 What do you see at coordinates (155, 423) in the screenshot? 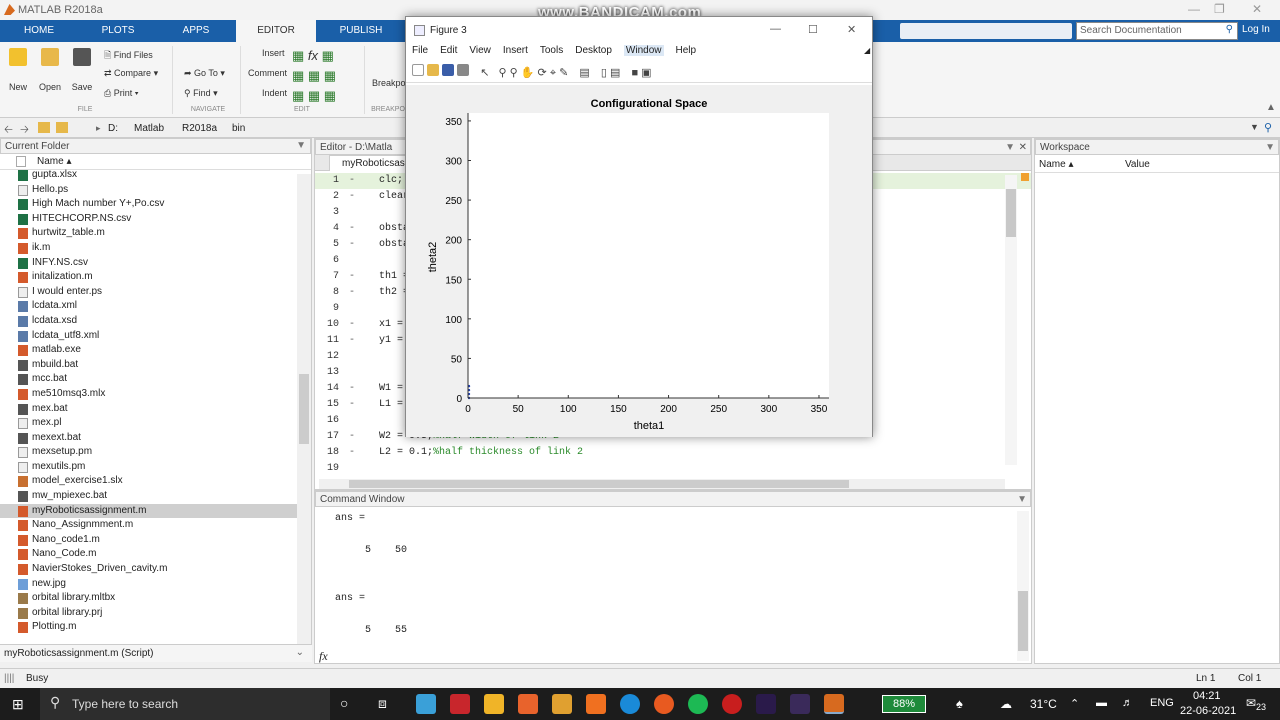
I see `file-item: mex.pl` at bounding box center [155, 423].